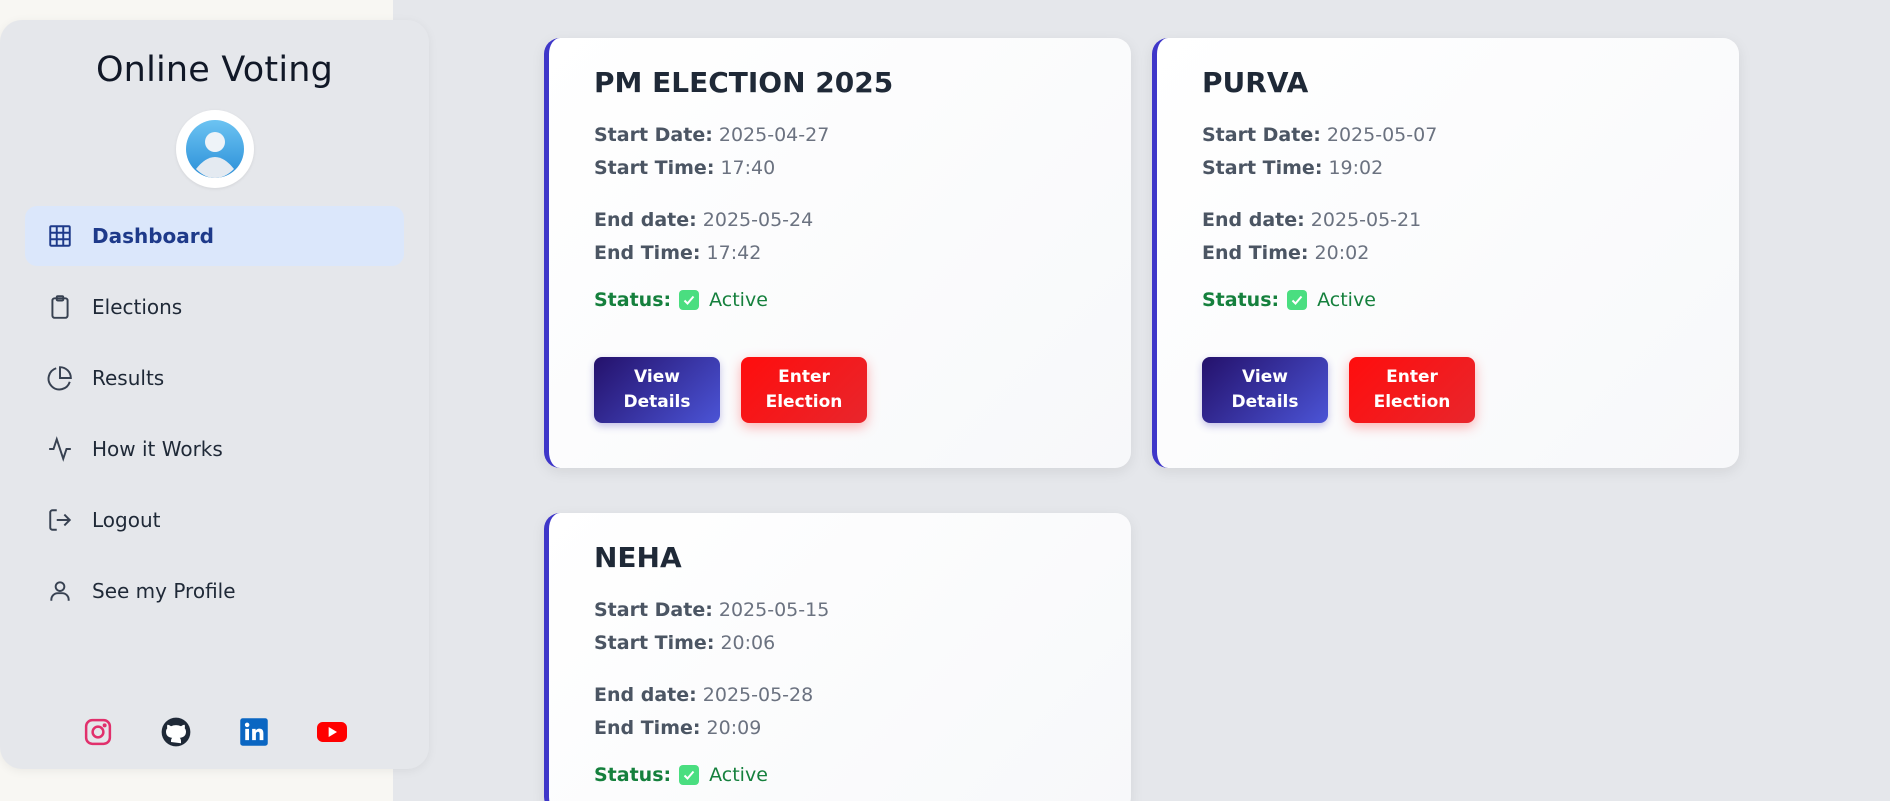  I want to click on sidebar-item-dashboard: Dashboard, so click(214, 236).